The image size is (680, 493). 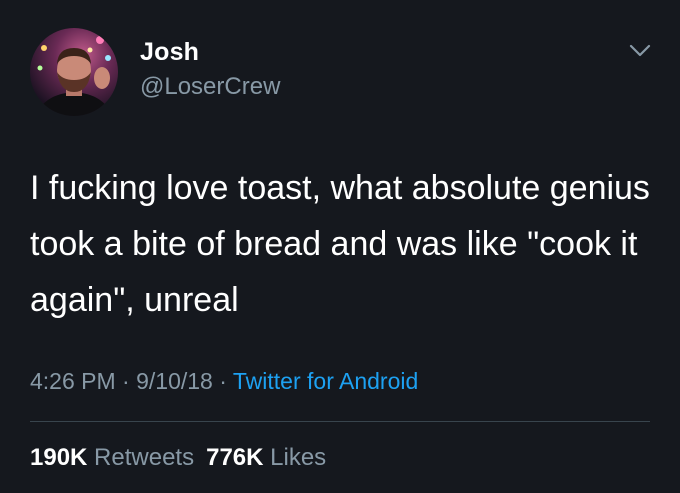 What do you see at coordinates (266, 457) in the screenshot?
I see `likes-stat: 776K Likes` at bounding box center [266, 457].